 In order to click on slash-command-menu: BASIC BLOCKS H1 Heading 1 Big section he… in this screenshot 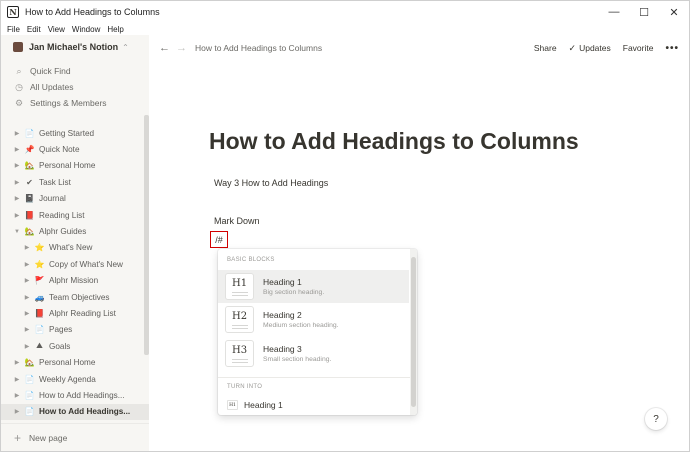, I will do `click(317, 332)`.